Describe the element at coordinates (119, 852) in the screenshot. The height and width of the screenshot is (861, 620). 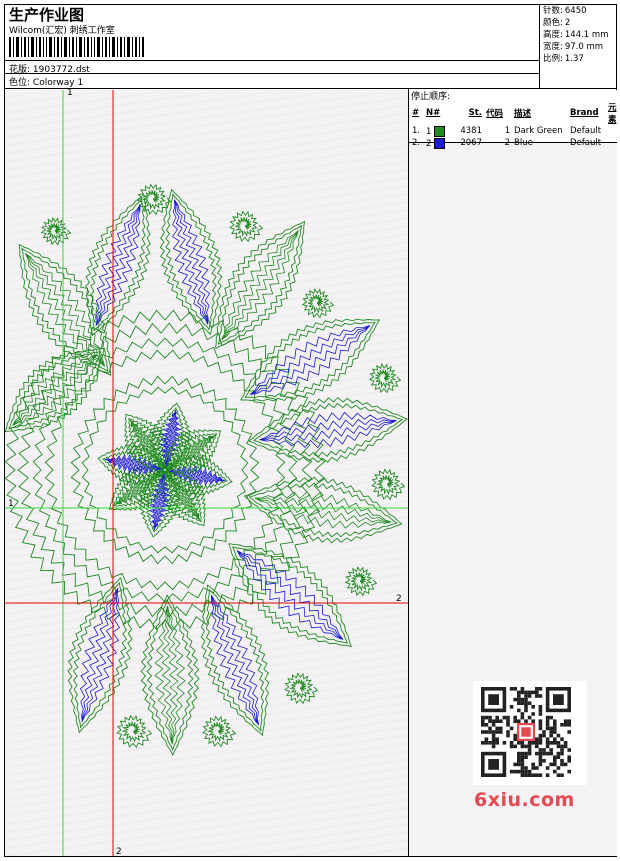
I see `red-vertical-axis-label: 2` at that location.